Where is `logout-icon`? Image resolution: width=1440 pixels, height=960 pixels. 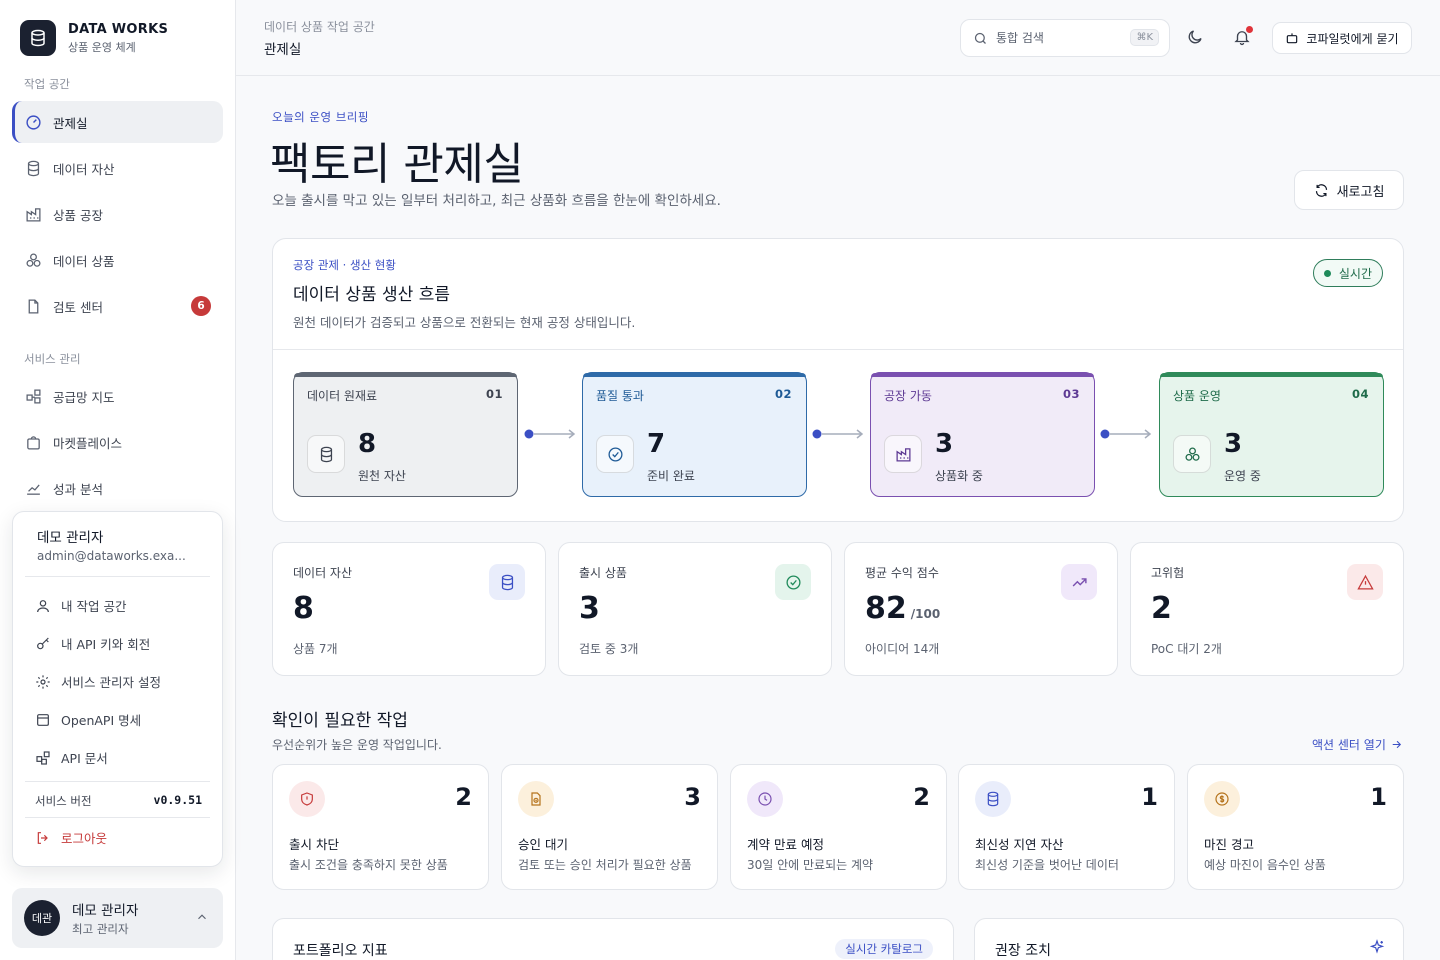
logout-icon is located at coordinates (42, 837).